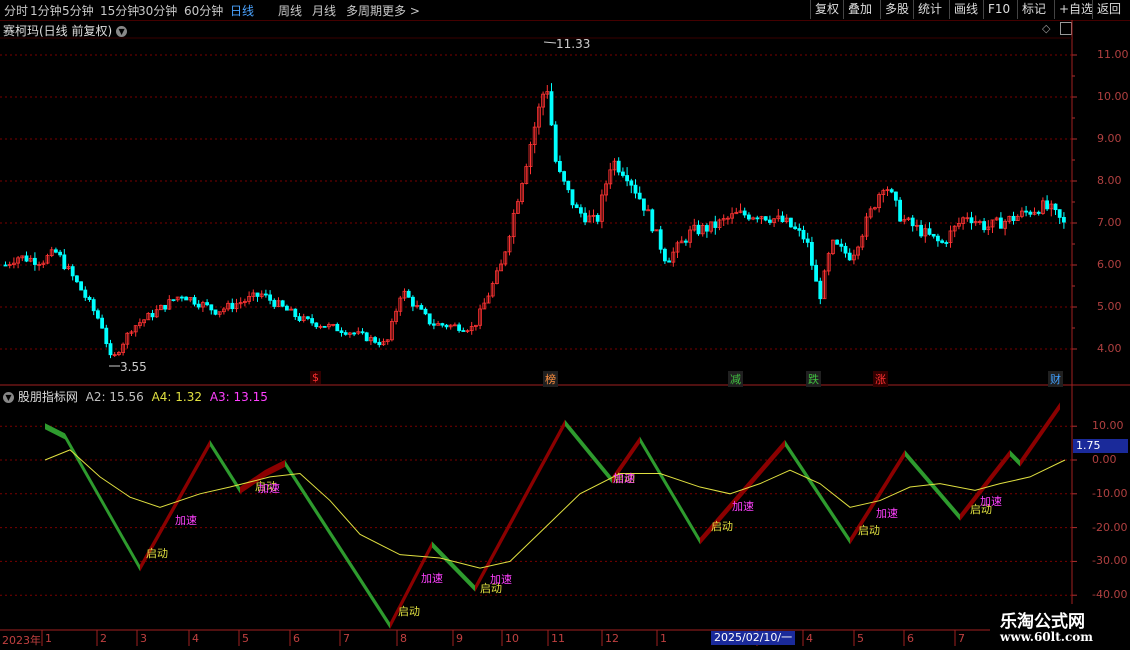 This screenshot has height=650, width=1130. I want to click on watermark: 乐淘公式网 www.60lt.com, so click(1060, 627).